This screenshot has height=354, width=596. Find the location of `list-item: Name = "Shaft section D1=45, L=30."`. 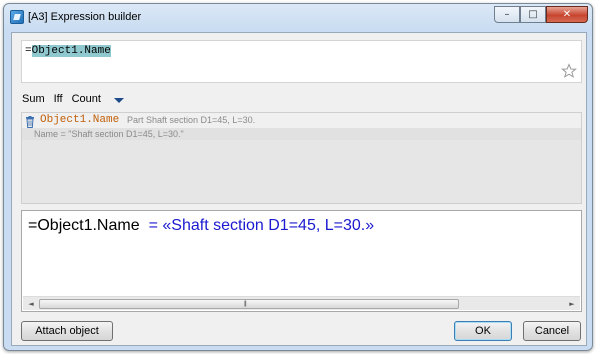

list-item: Name = "Shaft section D1=45, L=30." is located at coordinates (301, 134).